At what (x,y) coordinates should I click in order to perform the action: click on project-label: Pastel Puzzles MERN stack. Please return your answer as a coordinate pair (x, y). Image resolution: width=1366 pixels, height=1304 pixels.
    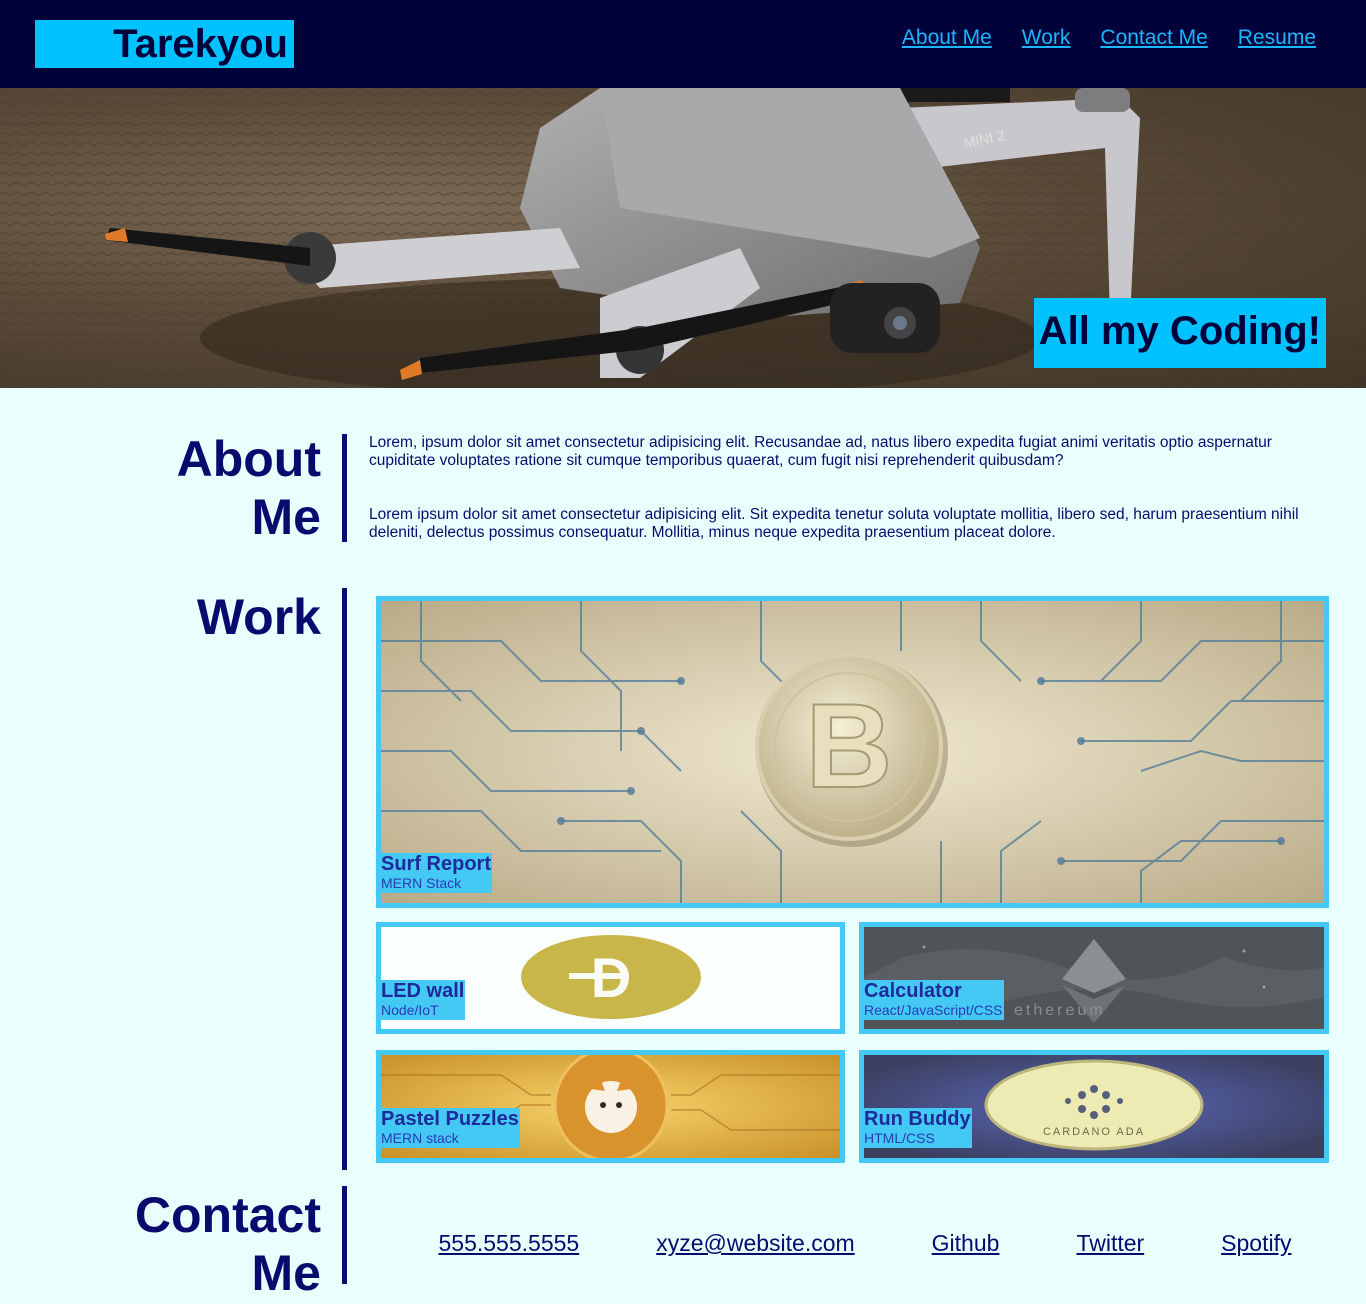
    Looking at the image, I should click on (450, 1128).